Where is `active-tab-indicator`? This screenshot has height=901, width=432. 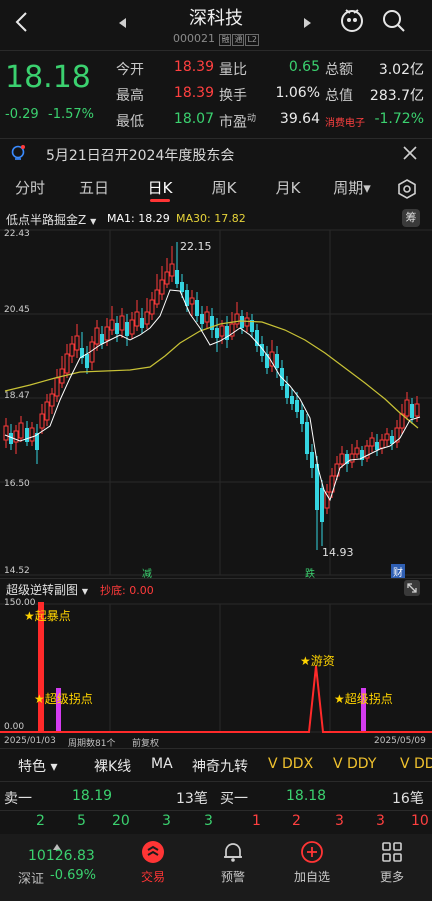 active-tab-indicator is located at coordinates (160, 200).